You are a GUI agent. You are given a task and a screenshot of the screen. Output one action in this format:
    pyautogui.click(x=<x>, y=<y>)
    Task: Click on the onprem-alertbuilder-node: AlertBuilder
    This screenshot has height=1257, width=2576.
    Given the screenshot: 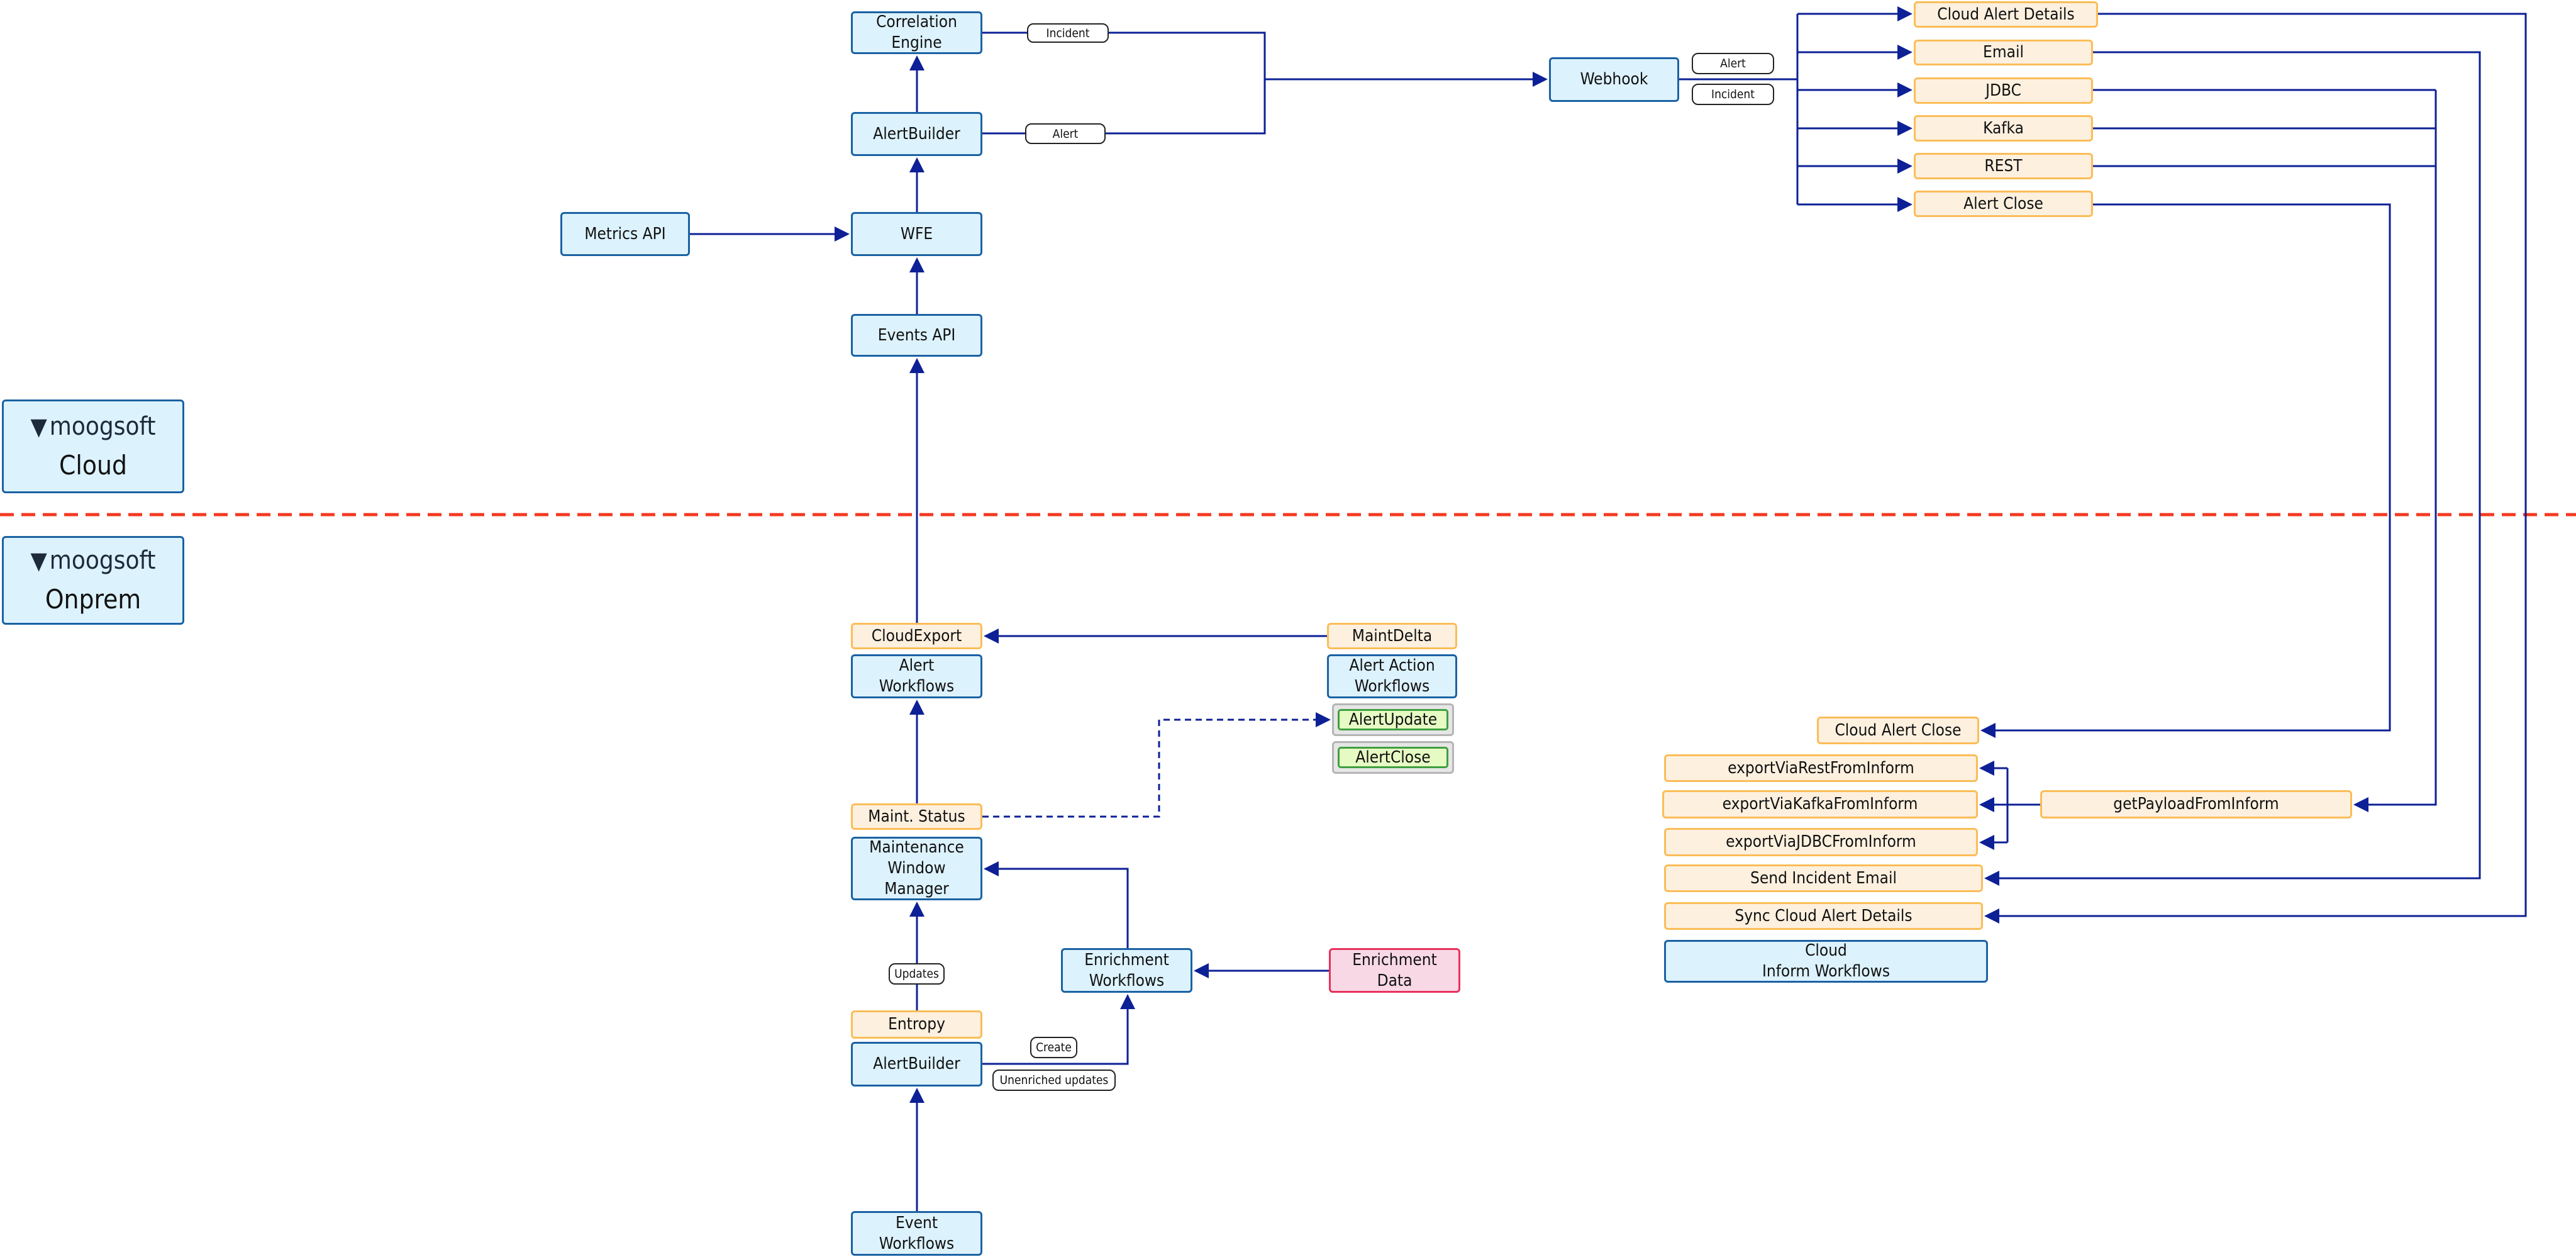 What is the action you would take?
    pyautogui.click(x=916, y=1064)
    